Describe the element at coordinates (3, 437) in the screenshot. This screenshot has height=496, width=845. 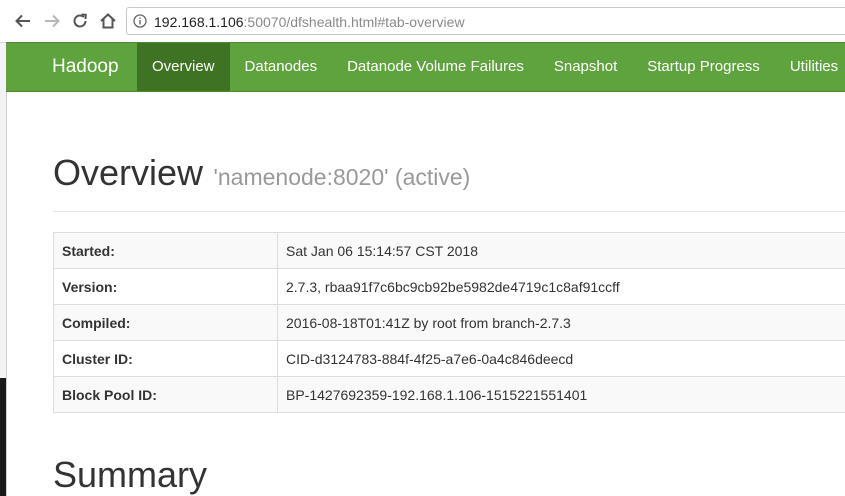
I see `background-window-dark-area` at that location.